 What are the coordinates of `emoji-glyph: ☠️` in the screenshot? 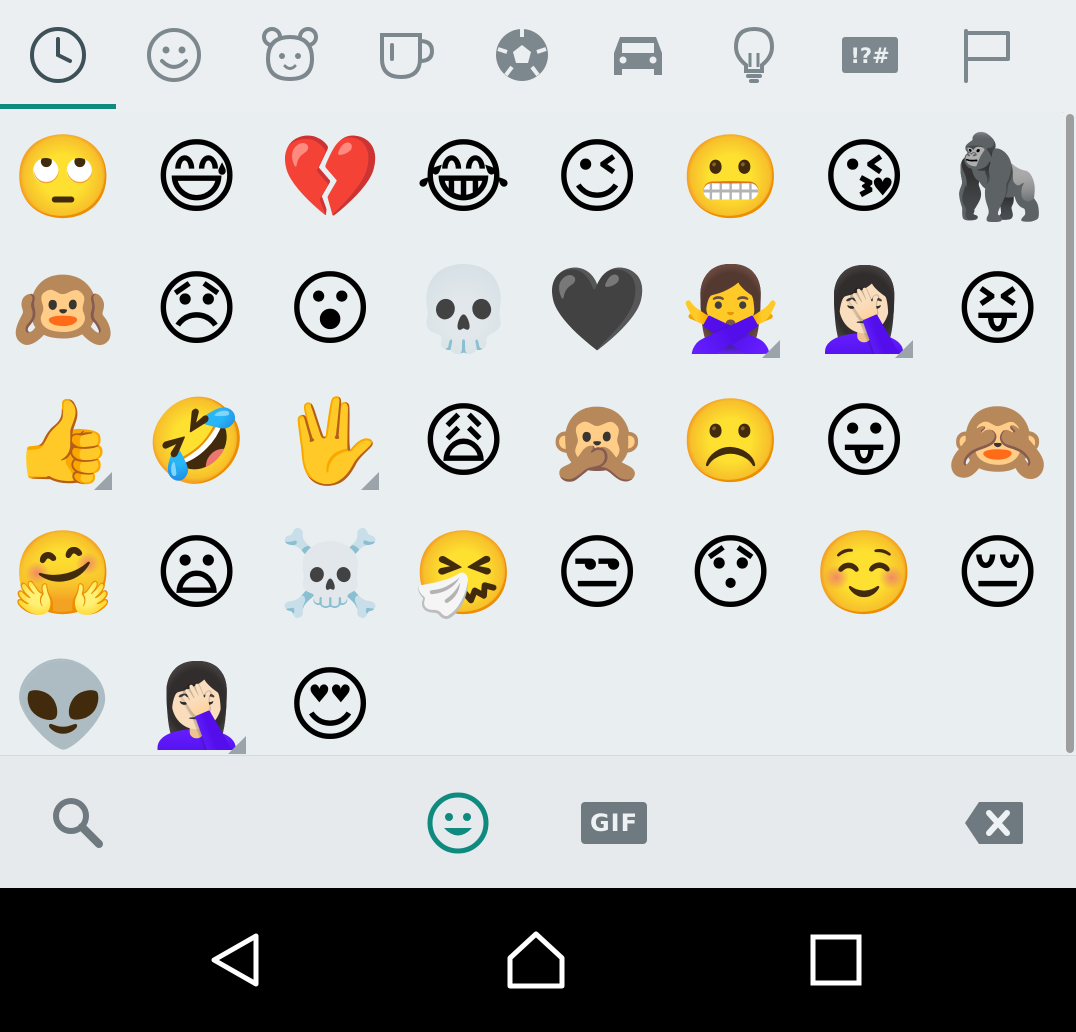 It's located at (330, 573).